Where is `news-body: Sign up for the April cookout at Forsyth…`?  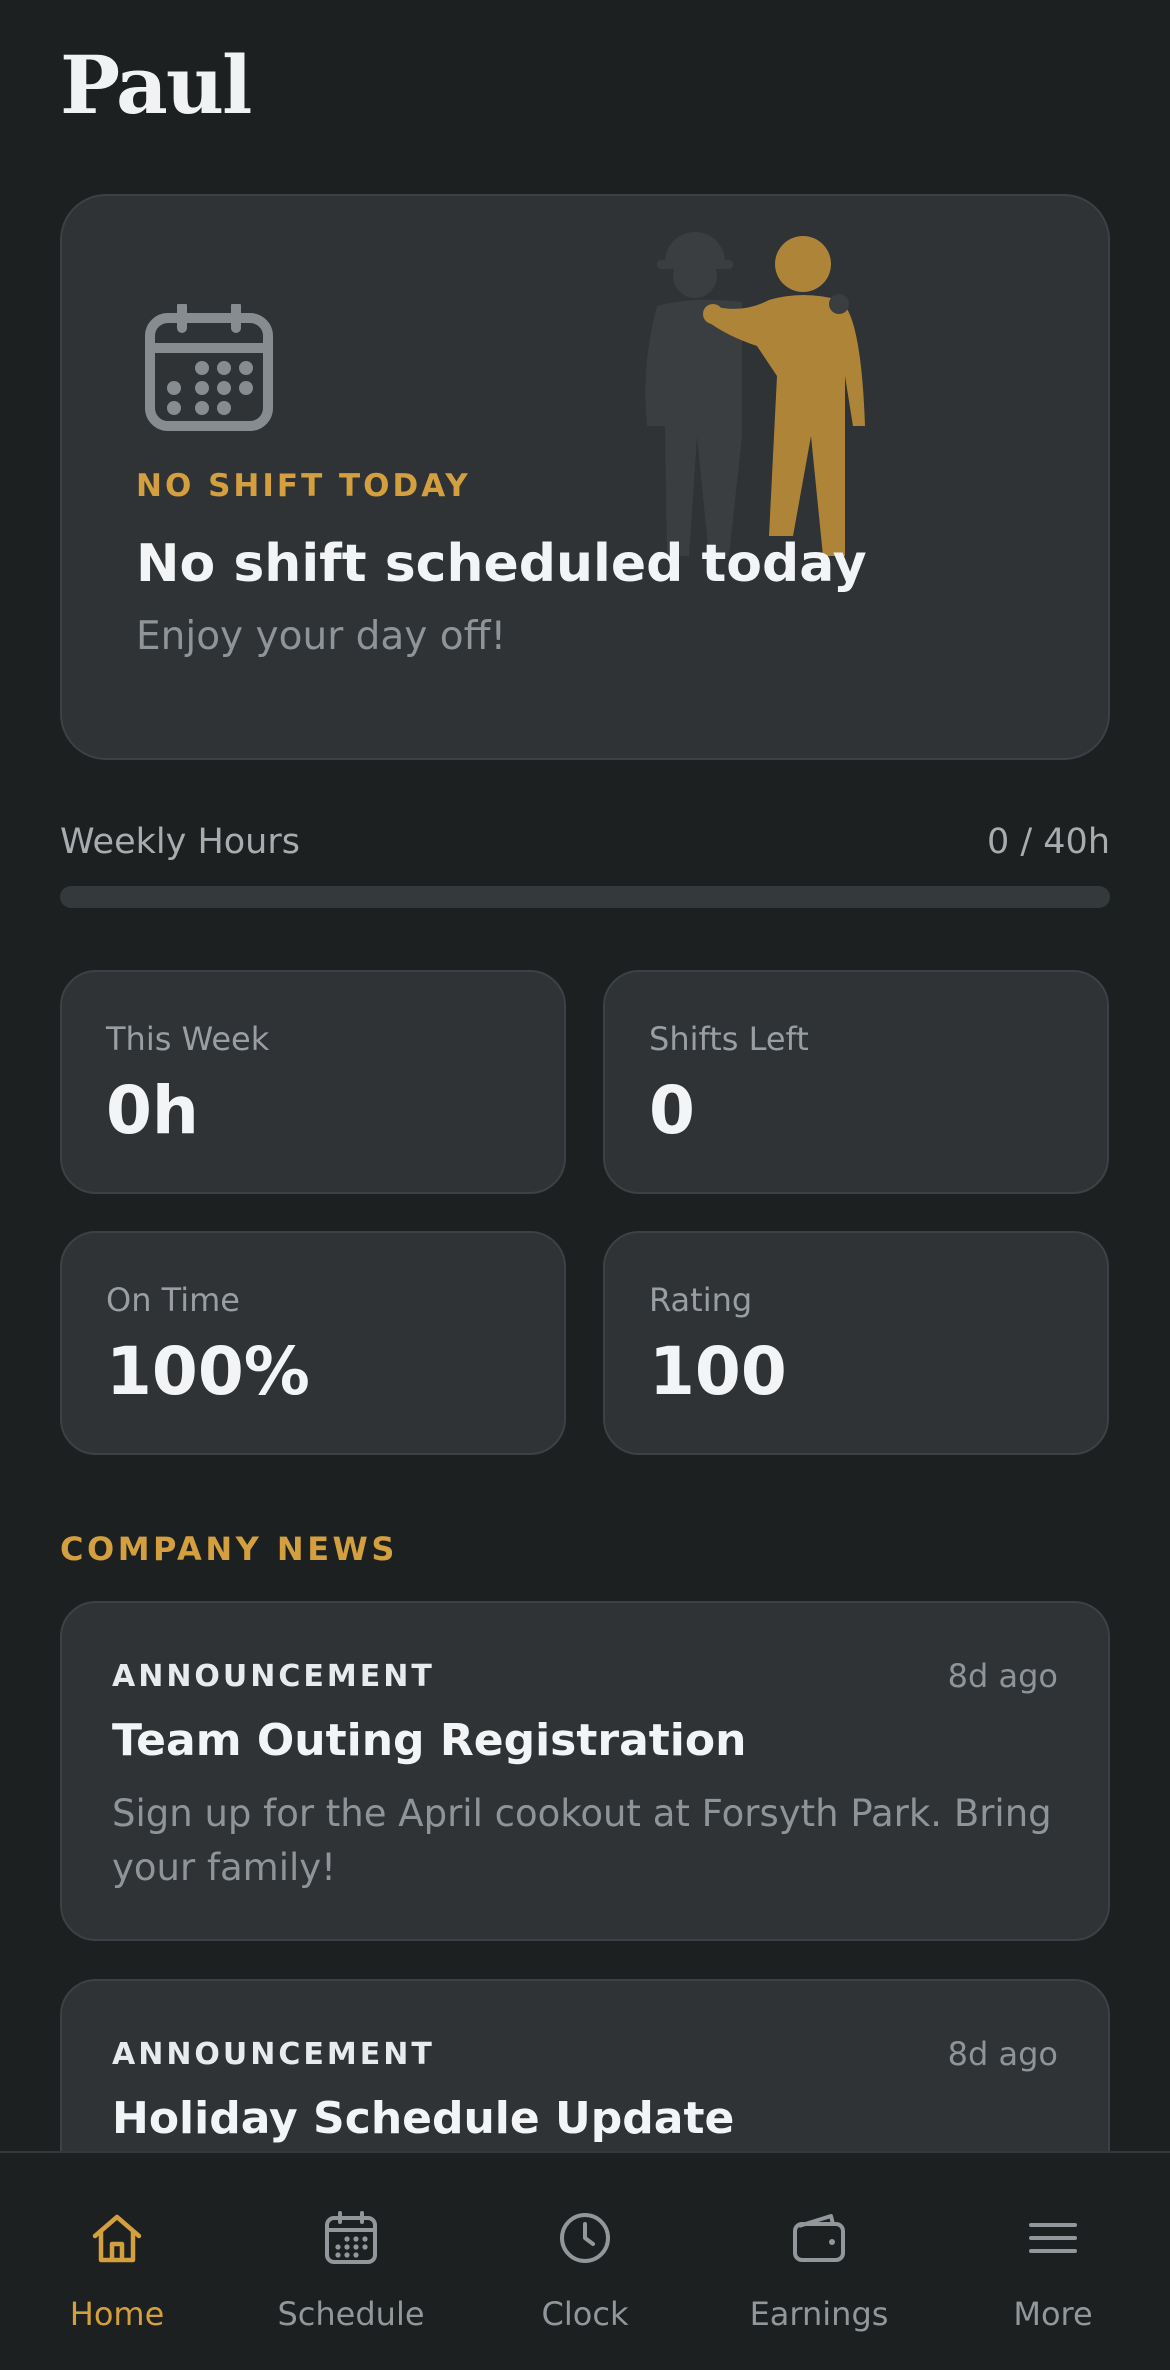 news-body: Sign up for the April cookout at Forsyth… is located at coordinates (582, 1840).